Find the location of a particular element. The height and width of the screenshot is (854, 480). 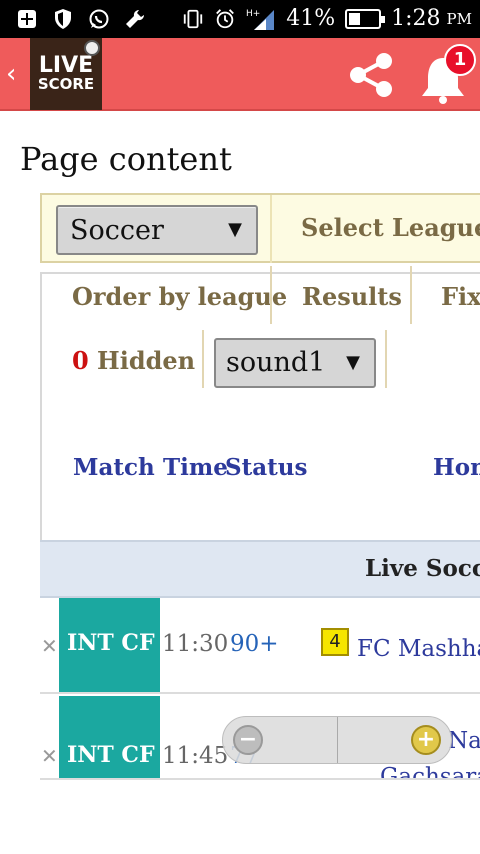

match-row: ✕ INT CF 11:30 90+ 4 FC Mashha is located at coordinates (260, 646).